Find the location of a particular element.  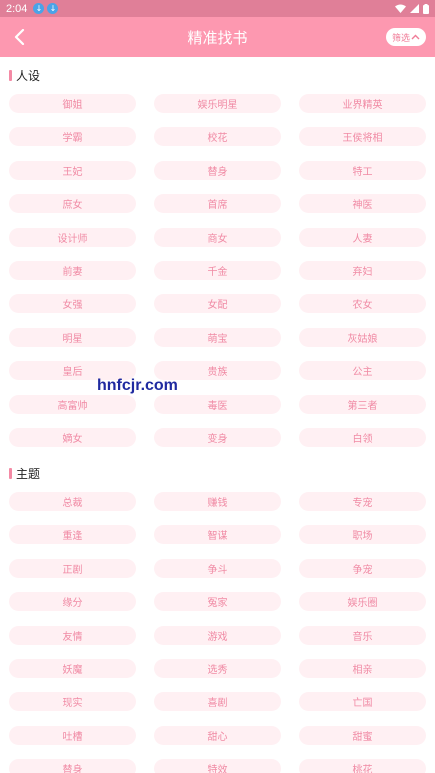

tag-chip: 争斗 is located at coordinates (217, 568).